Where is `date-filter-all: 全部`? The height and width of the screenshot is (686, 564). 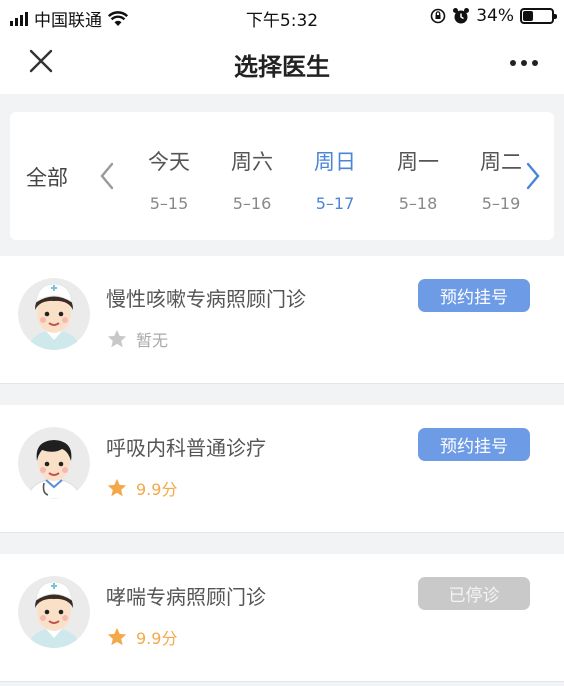 date-filter-all: 全部 is located at coordinates (47, 177).